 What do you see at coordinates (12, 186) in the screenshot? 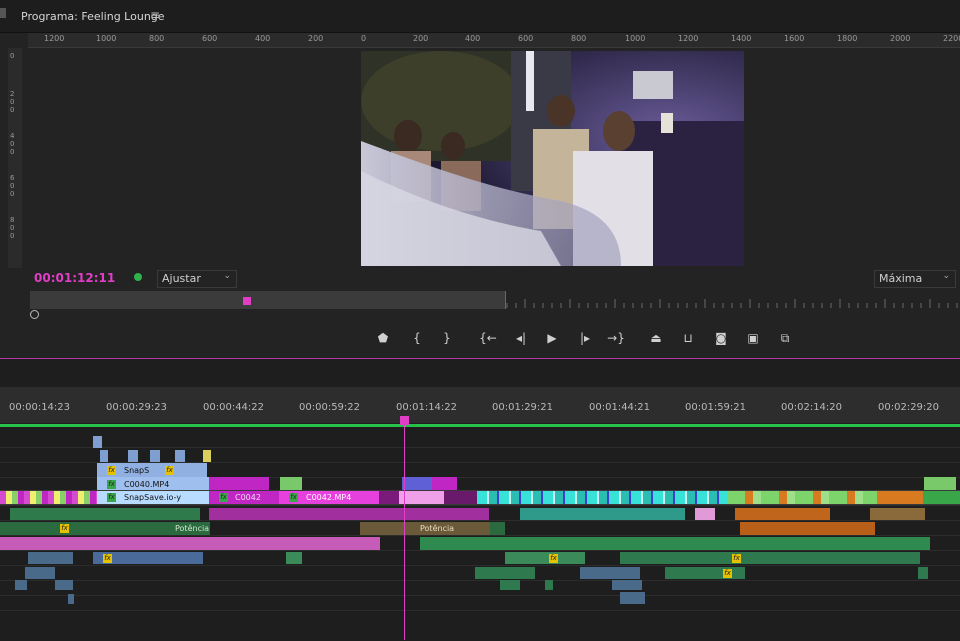
I see `ruler-tick: 6 0 0` at bounding box center [12, 186].